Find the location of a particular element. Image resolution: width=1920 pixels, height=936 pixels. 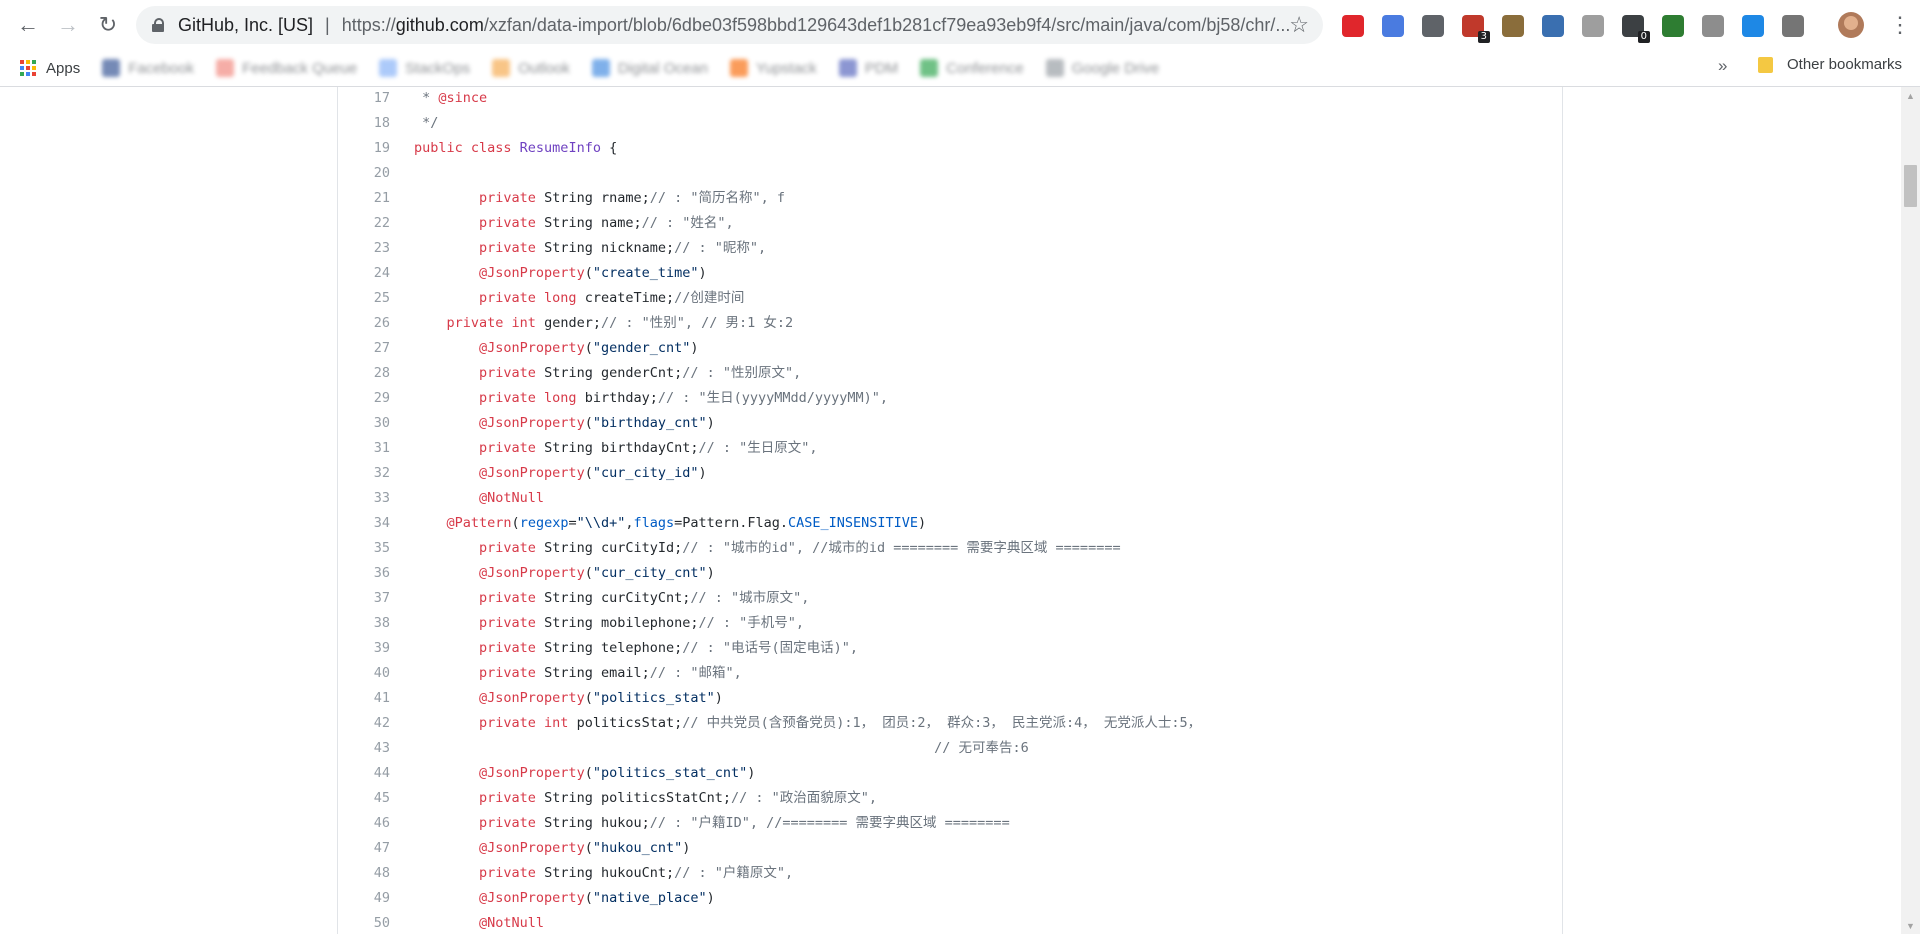

extension-red-icon: 3 is located at coordinates (1476, 29).